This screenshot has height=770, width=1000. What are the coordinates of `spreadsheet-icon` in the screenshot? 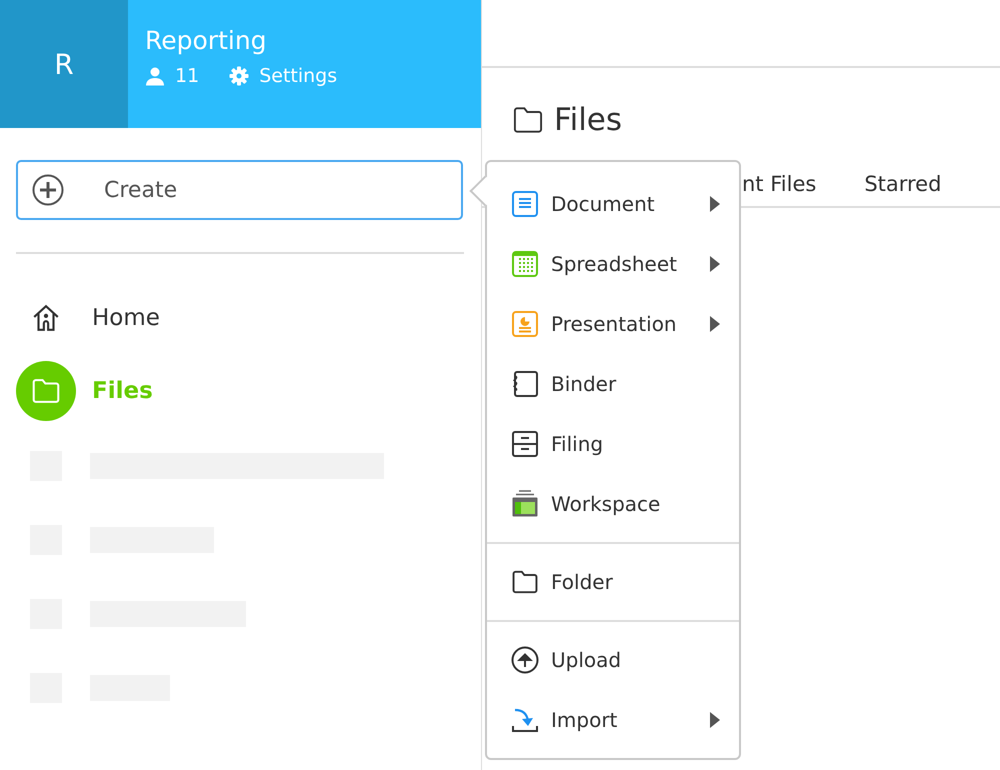 It's located at (525, 264).